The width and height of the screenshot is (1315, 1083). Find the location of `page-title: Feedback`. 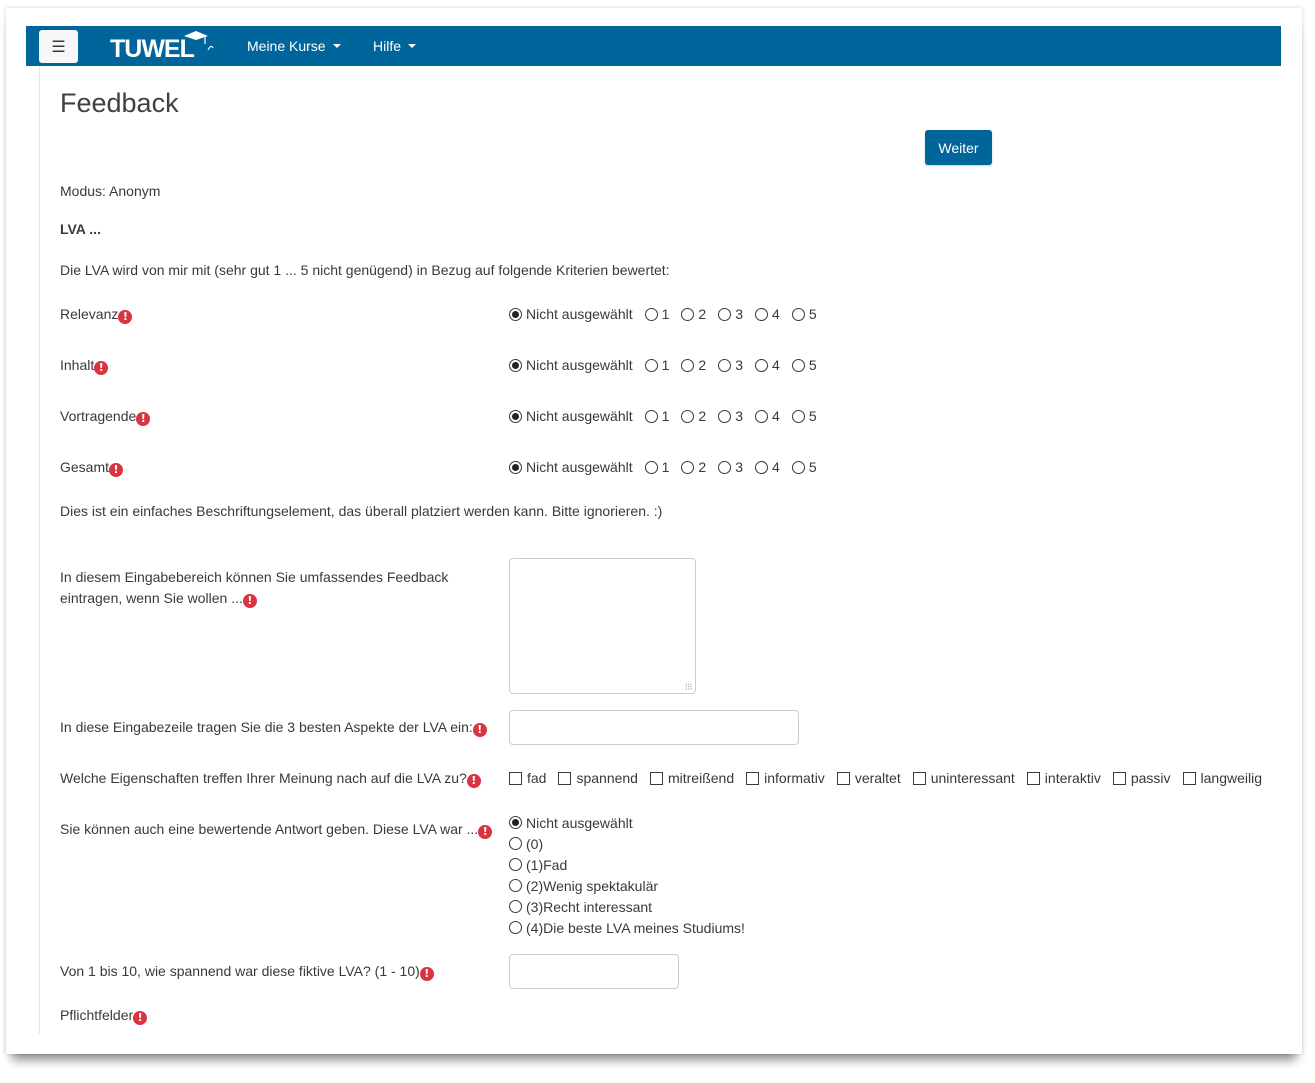

page-title: Feedback is located at coordinates (119, 103).